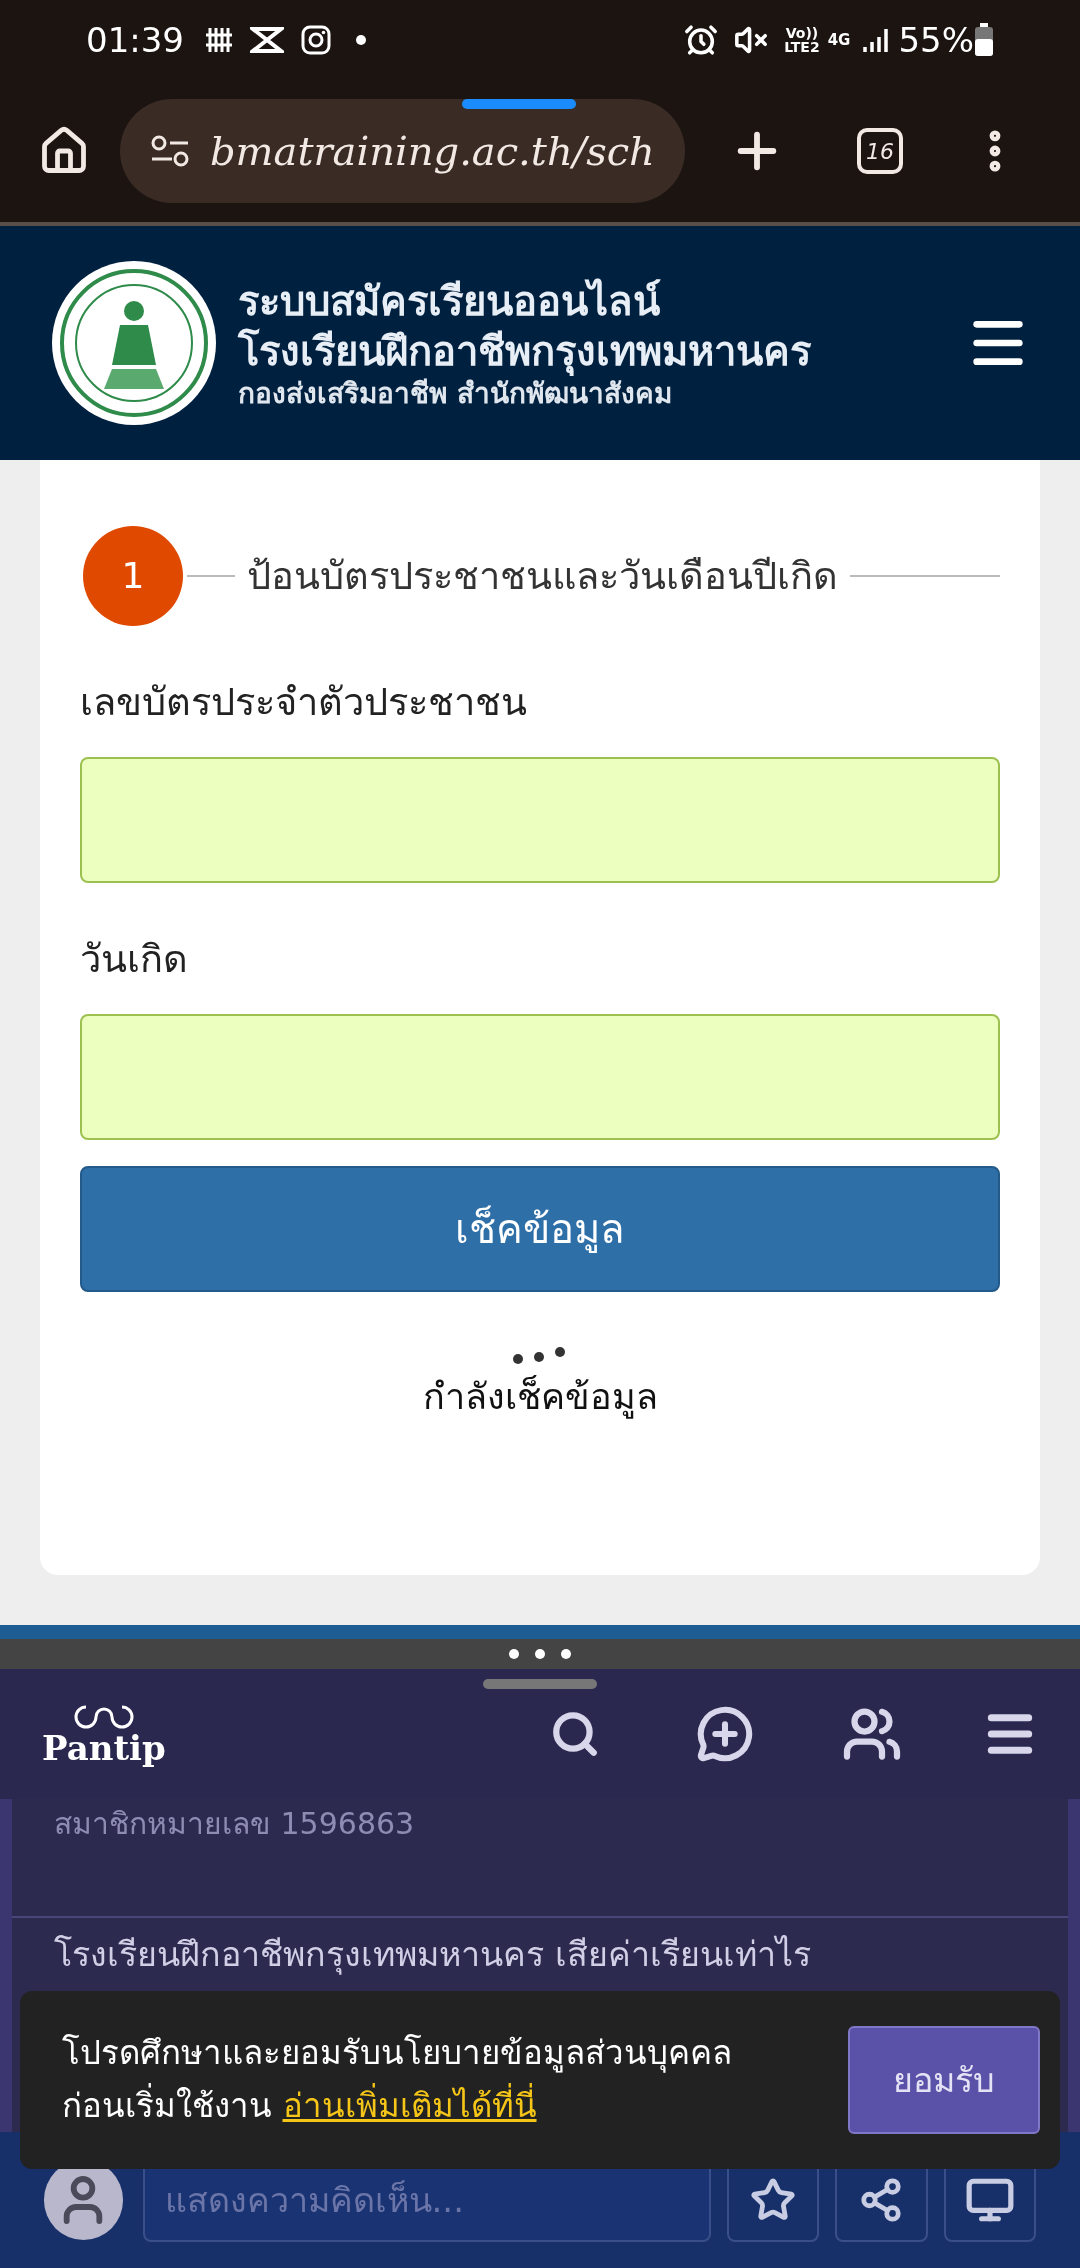  I want to click on volte-label: Vo)), so click(802, 33).